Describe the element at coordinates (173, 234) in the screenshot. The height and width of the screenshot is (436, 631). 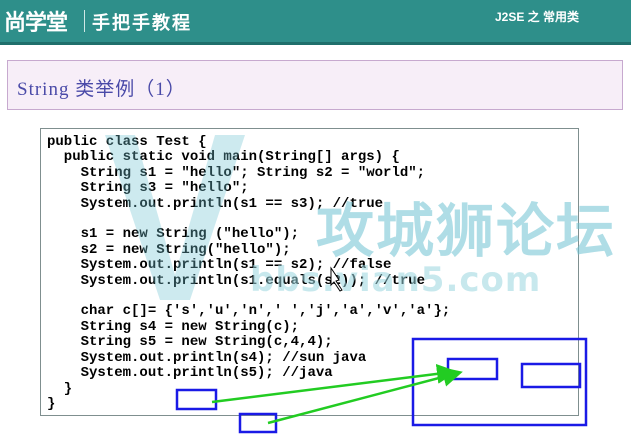
I see `code-line: s1 = new String ("hello");` at that location.